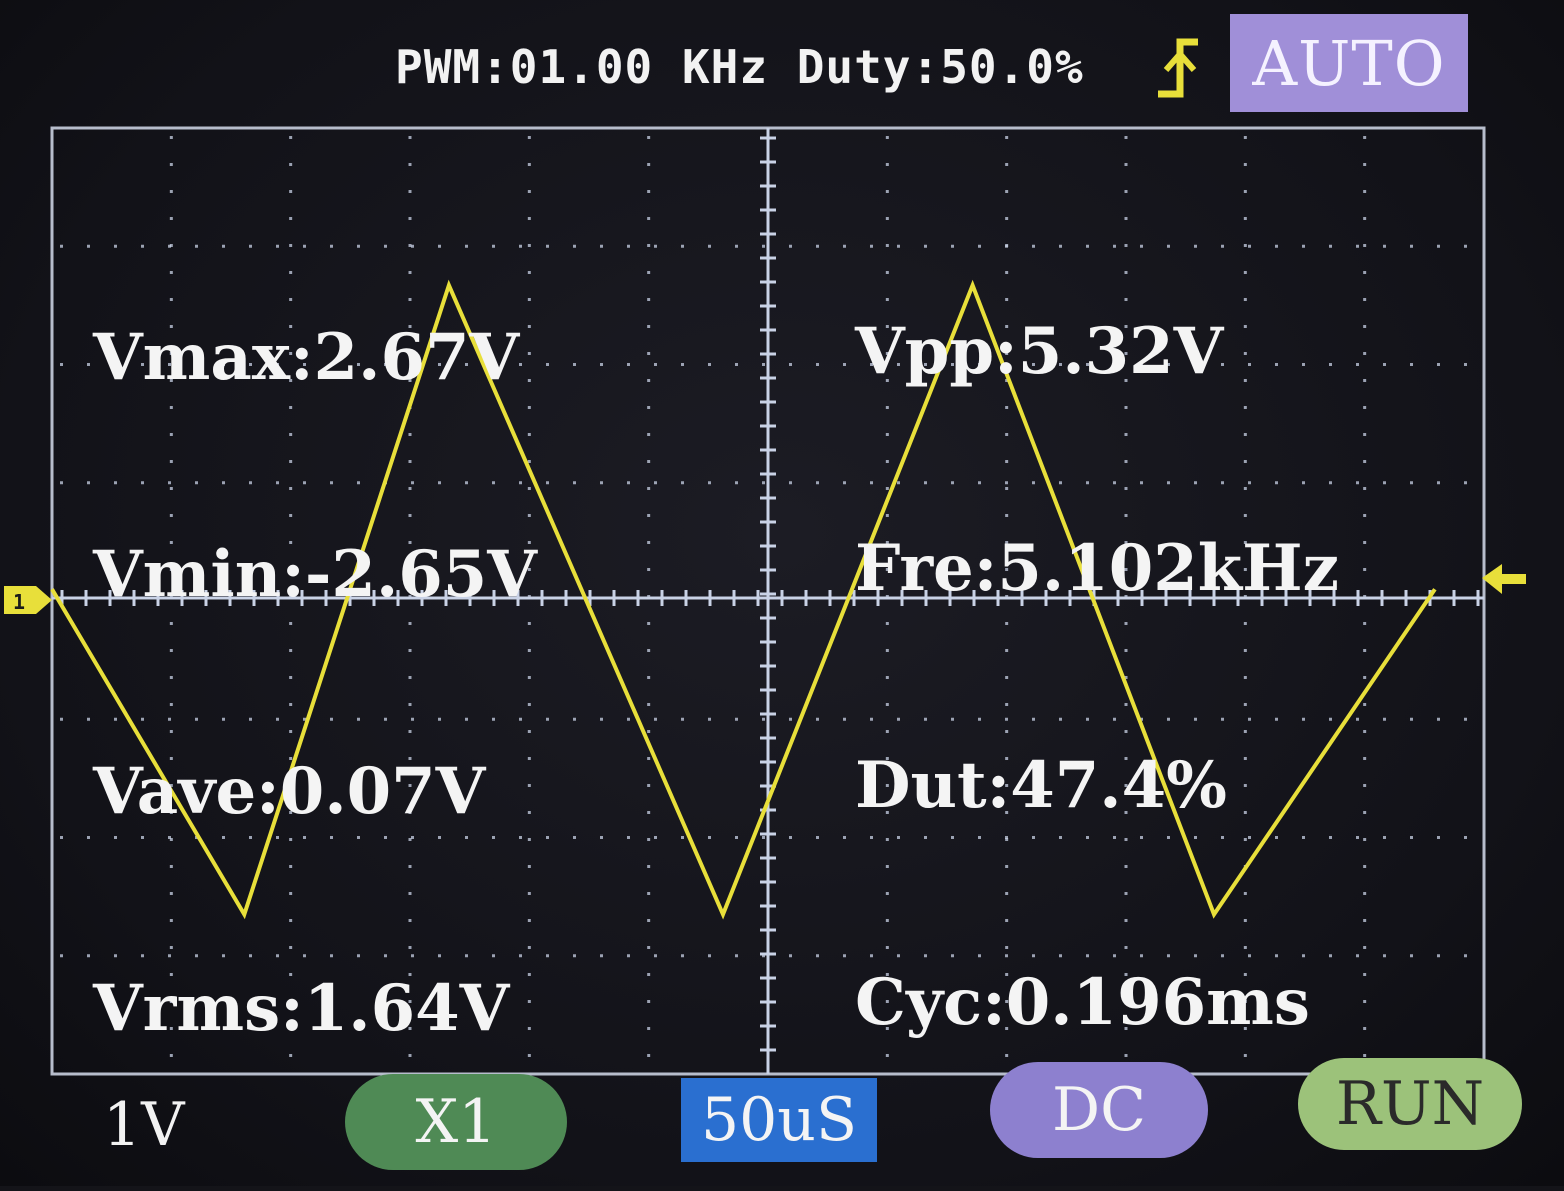  Describe the element at coordinates (1410, 1104) in the screenshot. I see `run-stop-button: RUN` at that location.